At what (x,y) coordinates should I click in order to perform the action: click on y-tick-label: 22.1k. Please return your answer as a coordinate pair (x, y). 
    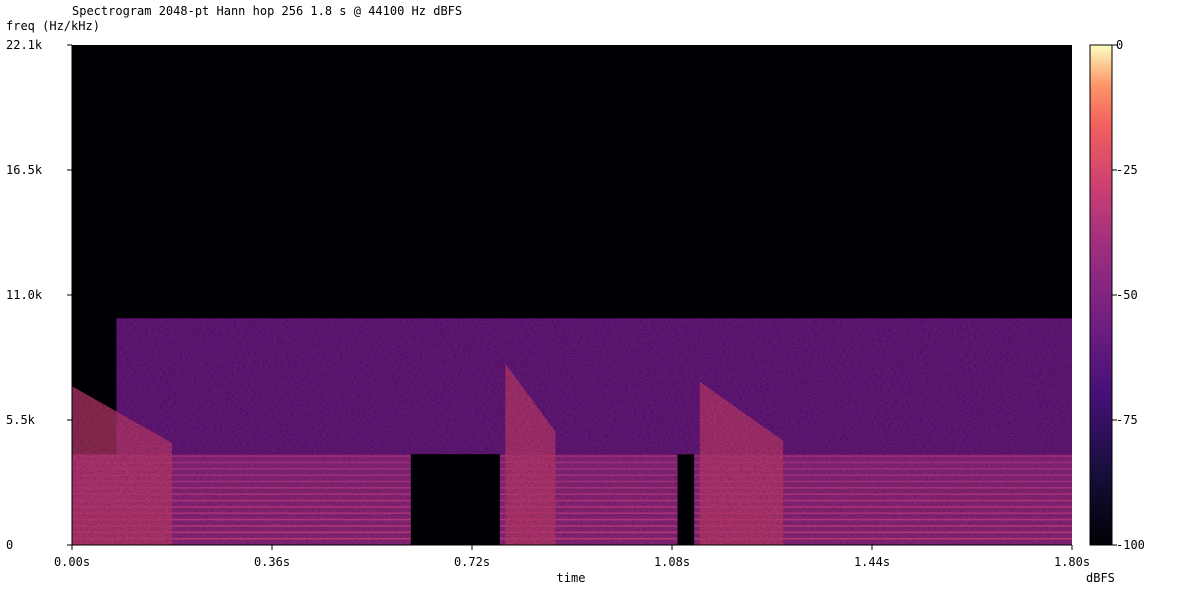
    Looking at the image, I should click on (24, 45).